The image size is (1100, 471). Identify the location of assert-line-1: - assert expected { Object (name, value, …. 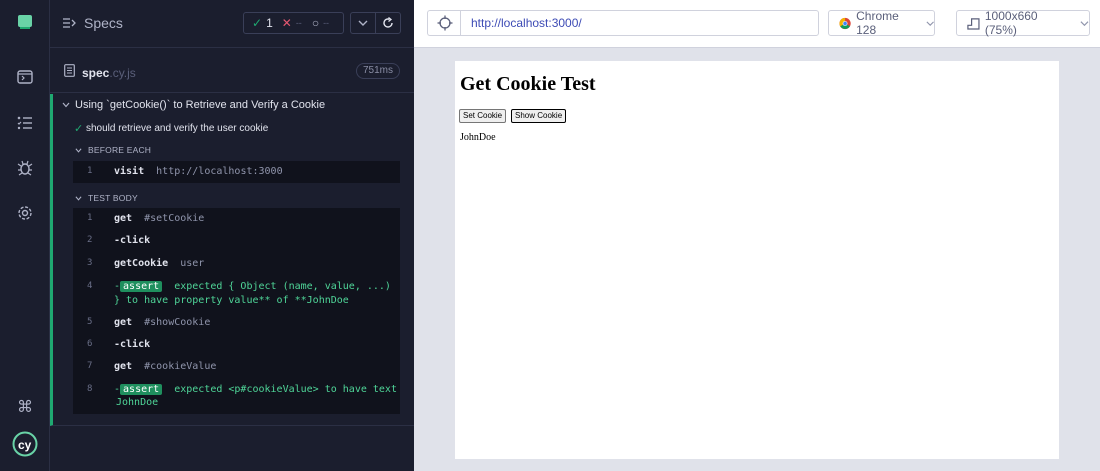
(252, 286).